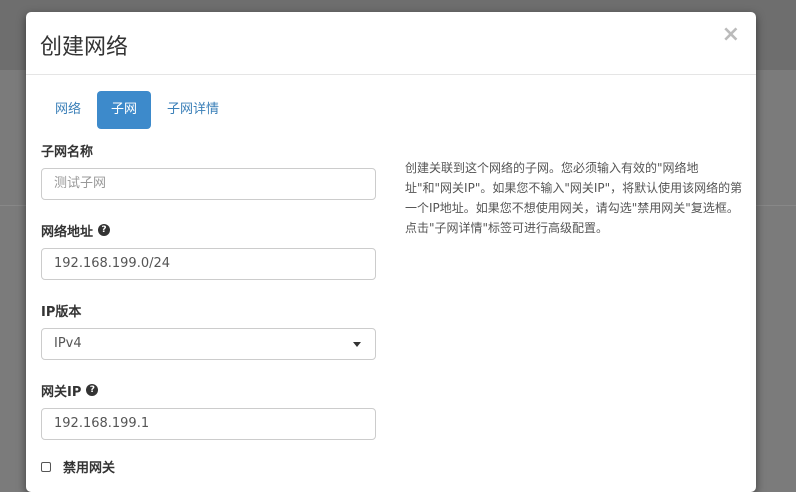  I want to click on modal-title: 创建网络, so click(84, 47).